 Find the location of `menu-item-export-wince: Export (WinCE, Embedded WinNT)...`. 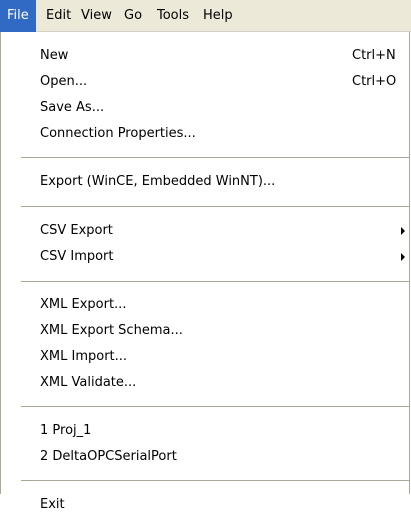

menu-item-export-wince: Export (WinCE, Embedded WinNT)... is located at coordinates (205, 182).